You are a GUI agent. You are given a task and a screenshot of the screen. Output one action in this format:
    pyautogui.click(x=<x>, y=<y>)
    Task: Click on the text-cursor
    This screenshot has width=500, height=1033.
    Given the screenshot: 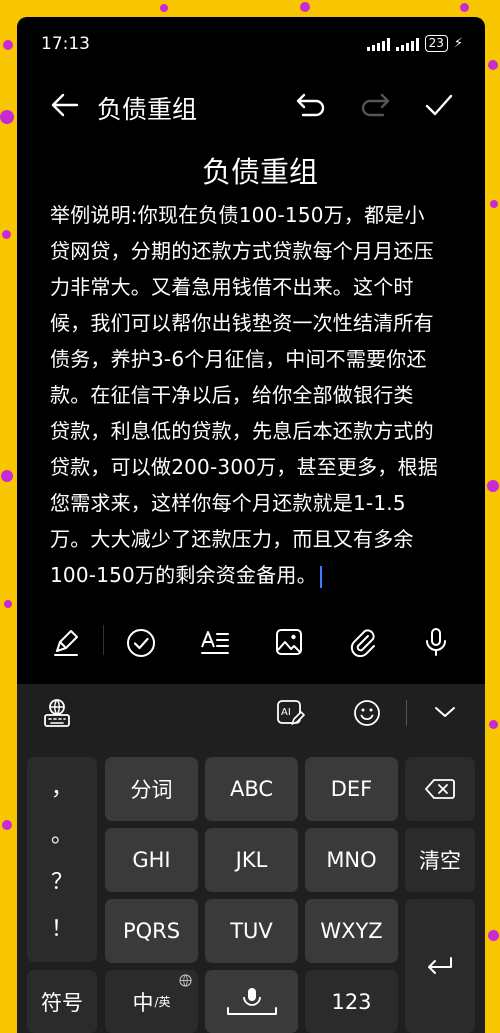 What is the action you would take?
    pyautogui.click(x=320, y=576)
    